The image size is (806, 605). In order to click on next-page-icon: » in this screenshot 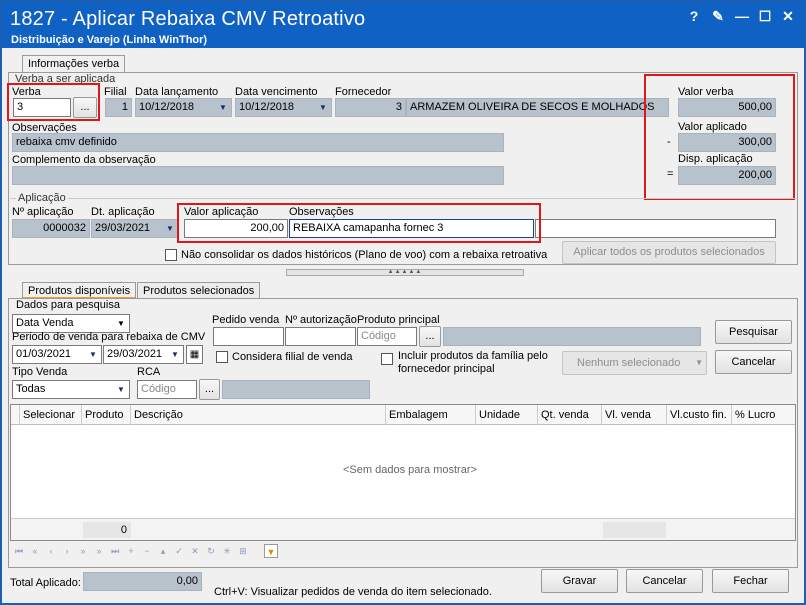, I will do `click(99, 551)`.